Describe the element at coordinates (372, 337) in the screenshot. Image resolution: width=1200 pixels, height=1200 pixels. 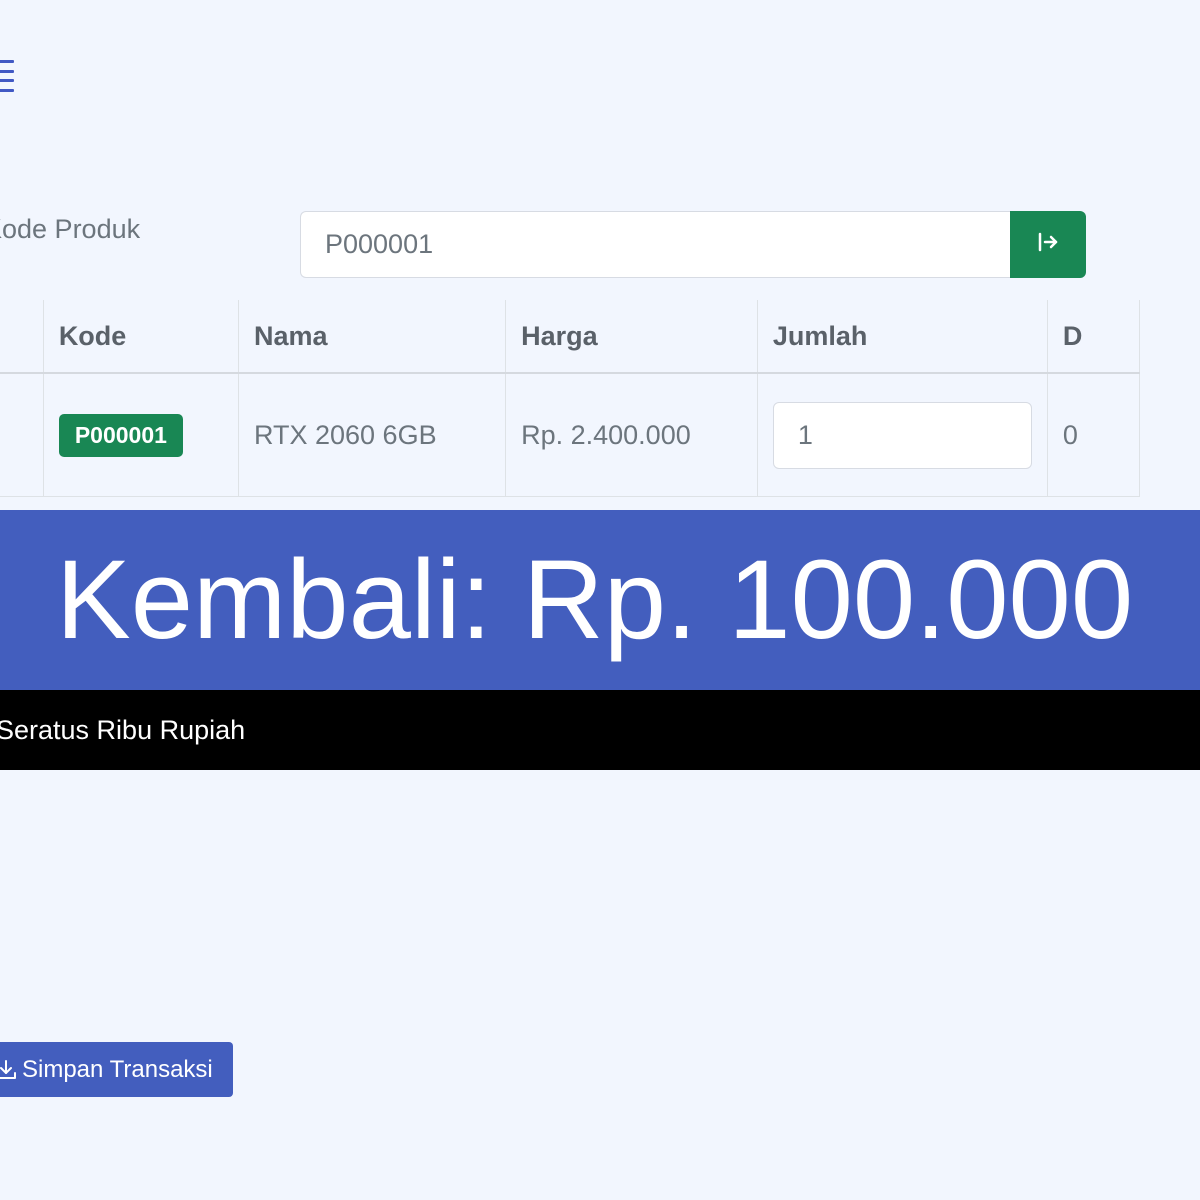
I see `column-header-nama: Nama` at that location.